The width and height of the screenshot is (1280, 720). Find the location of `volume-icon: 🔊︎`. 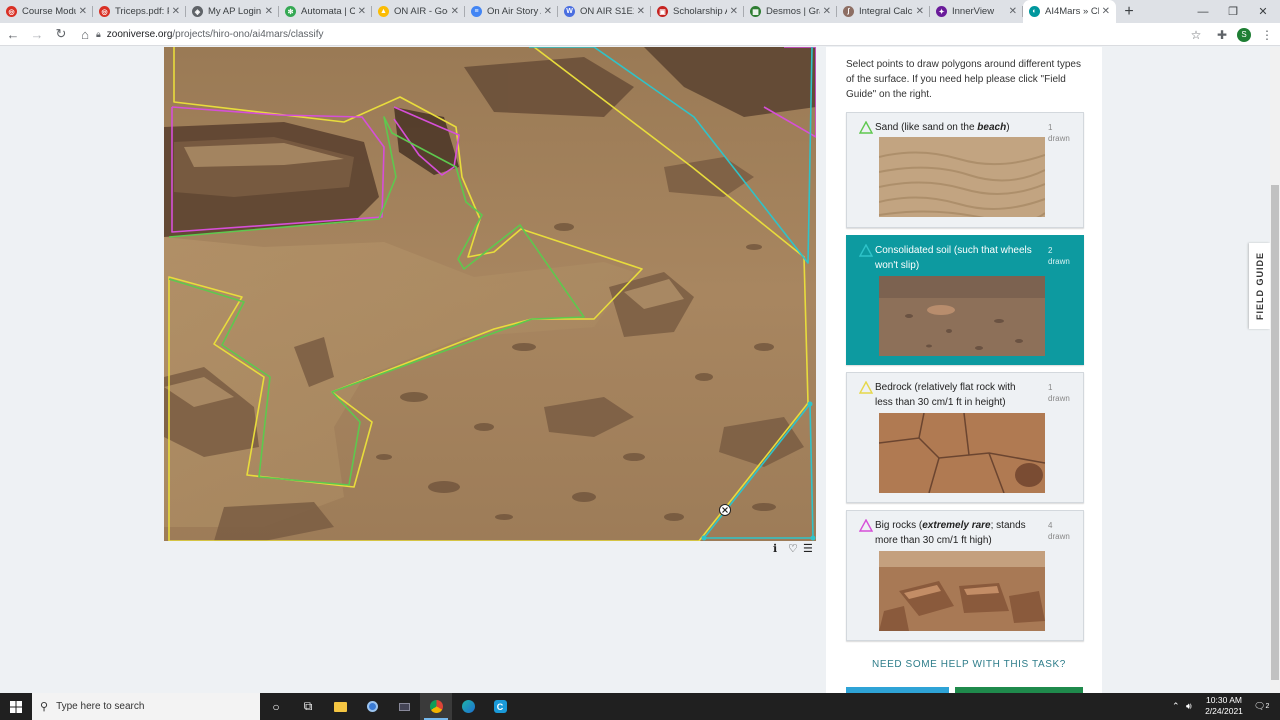

volume-icon: 🔊︎ is located at coordinates (1189, 706).